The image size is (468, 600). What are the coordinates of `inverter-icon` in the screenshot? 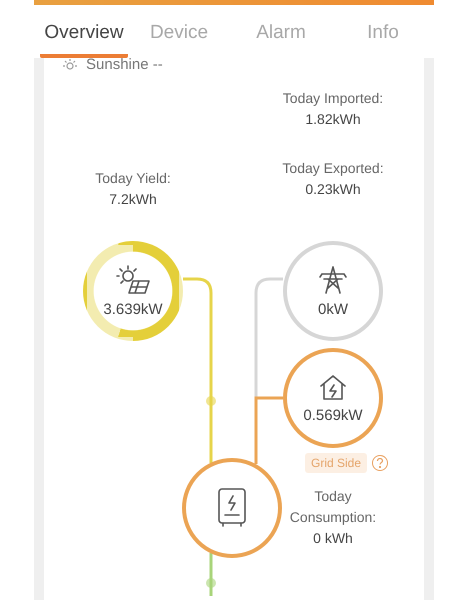 It's located at (232, 508).